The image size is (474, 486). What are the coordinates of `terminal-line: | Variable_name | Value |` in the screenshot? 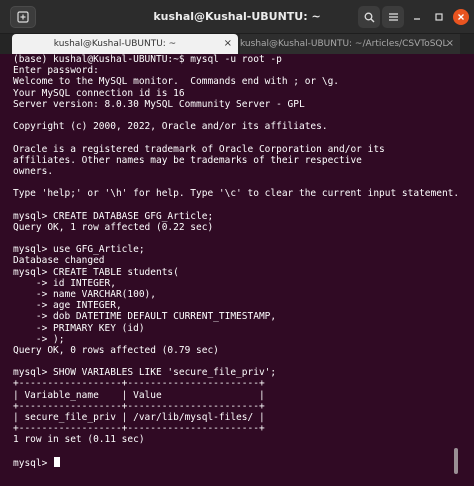 It's located at (139, 395).